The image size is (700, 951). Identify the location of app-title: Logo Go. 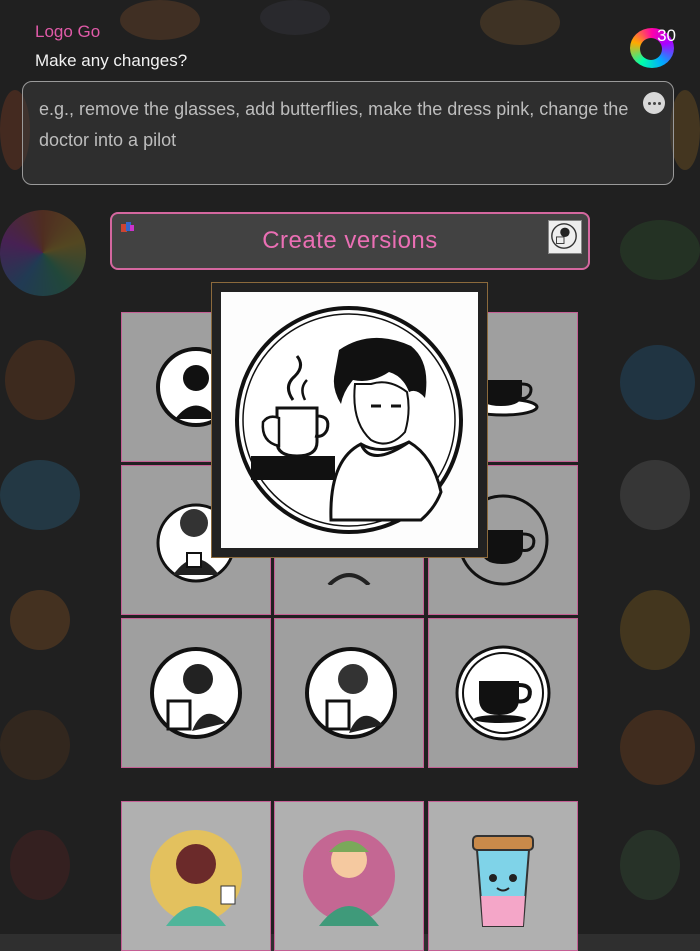
(68, 31).